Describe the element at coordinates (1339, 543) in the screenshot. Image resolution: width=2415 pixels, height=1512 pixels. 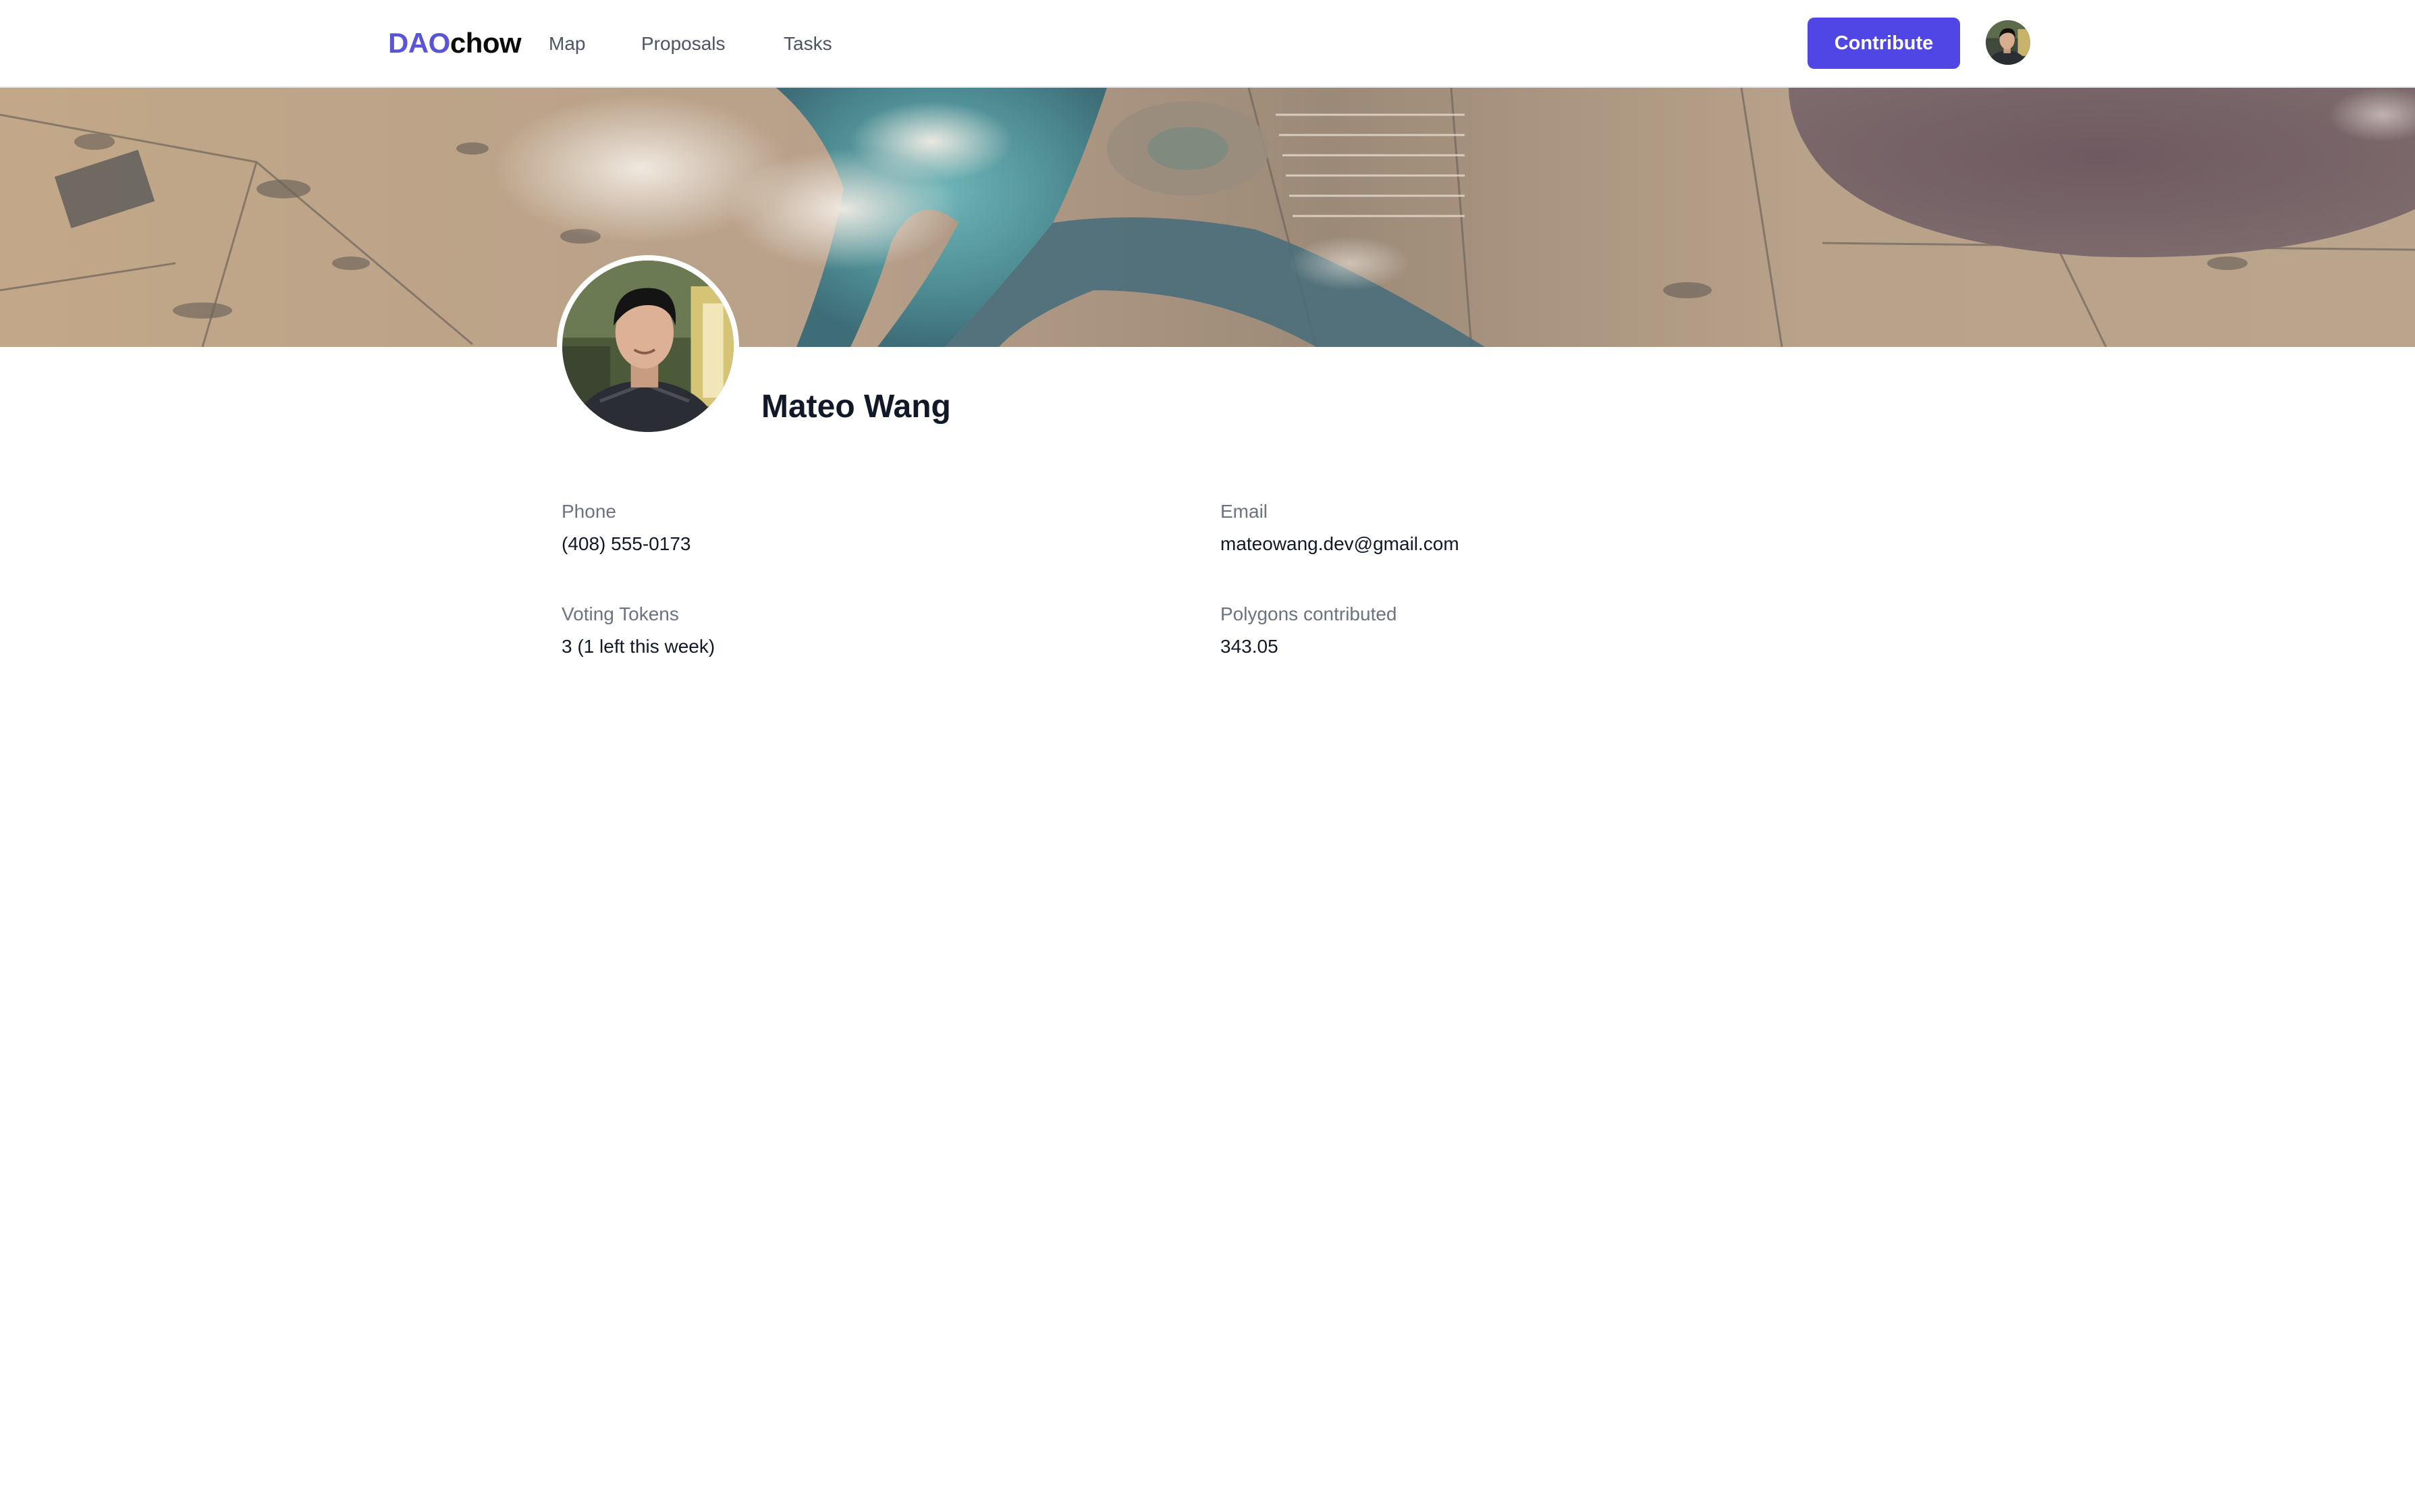
I see `email-value: mateowang.dev@gmail.com` at that location.